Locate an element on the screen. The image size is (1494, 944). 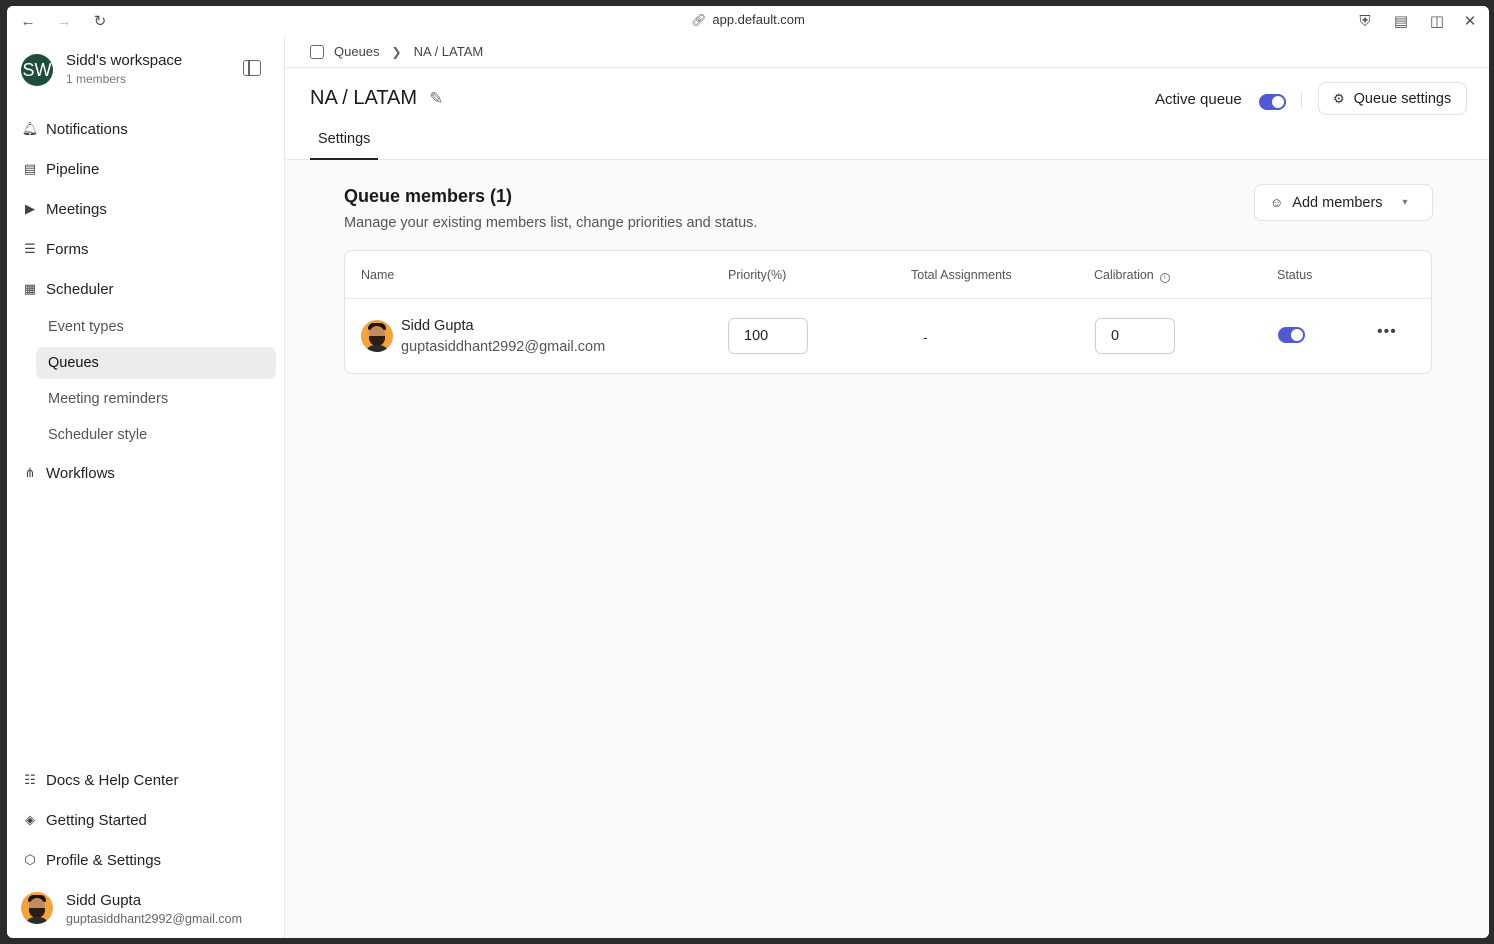
sidebar-item-label: Pipeline is located at coordinates (73, 169).